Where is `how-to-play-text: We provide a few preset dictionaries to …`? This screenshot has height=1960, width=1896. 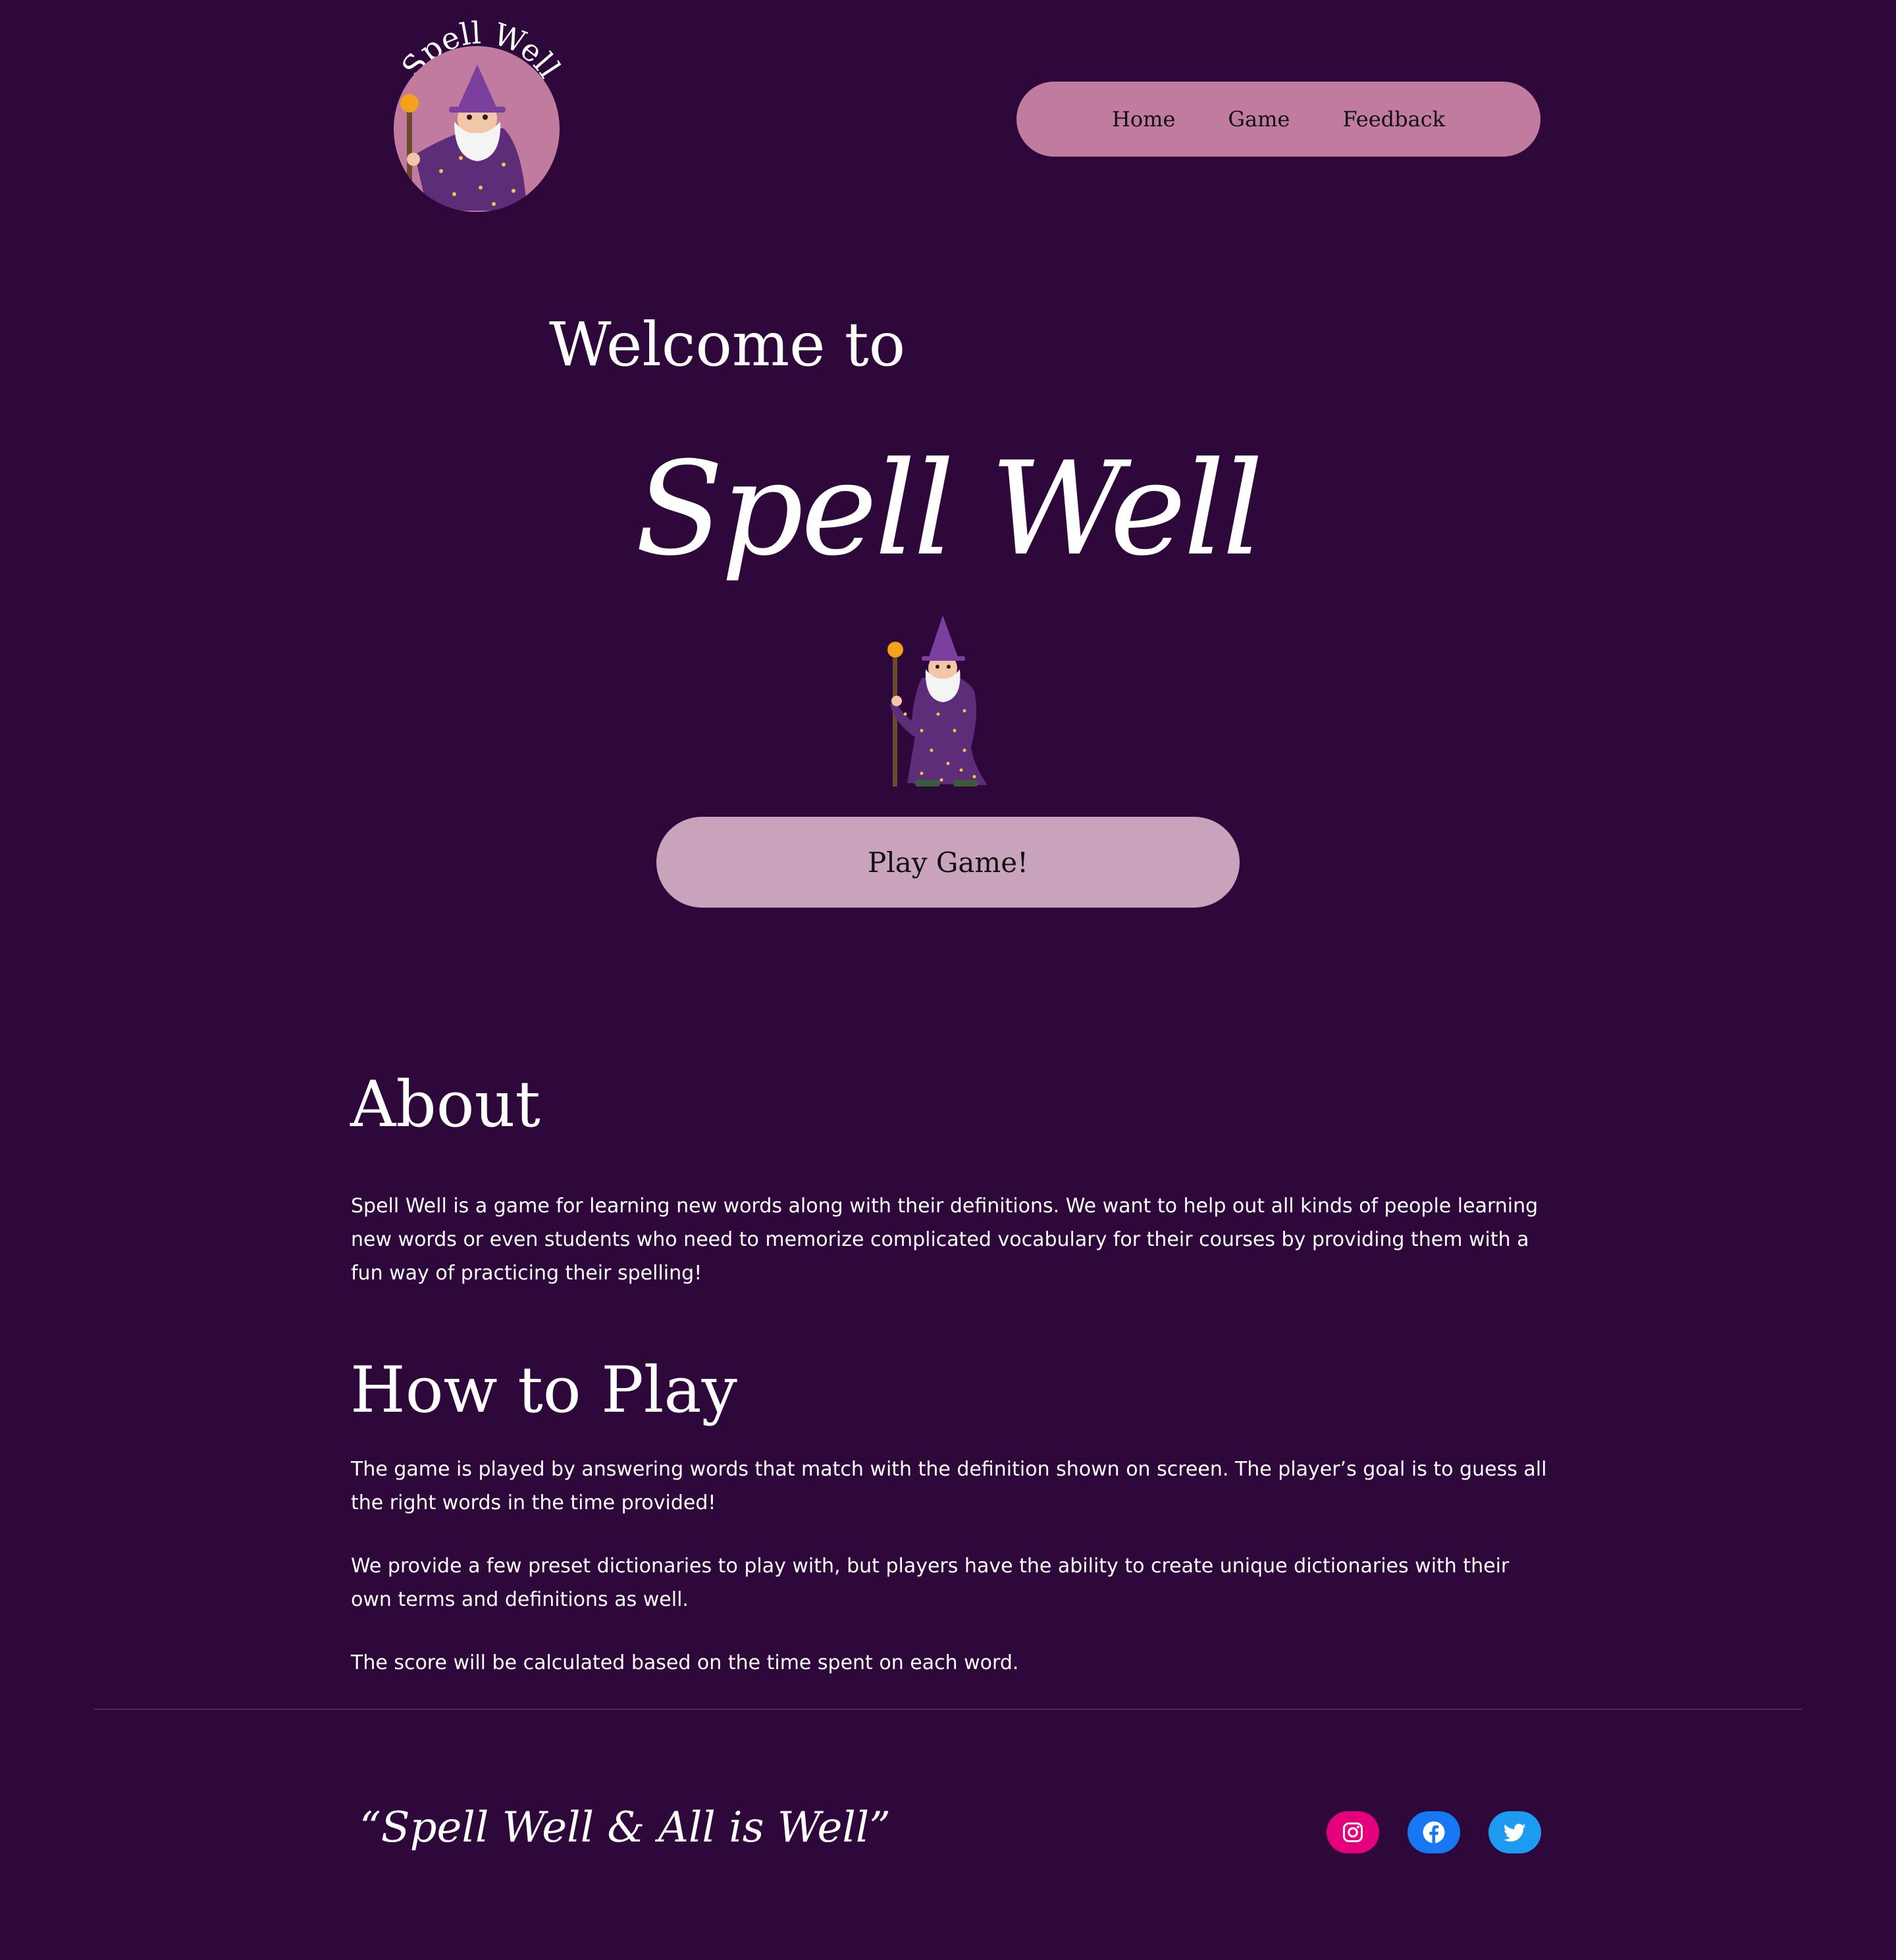
how-to-play-text: We provide a few preset dictionaries to … is located at coordinates (931, 1583).